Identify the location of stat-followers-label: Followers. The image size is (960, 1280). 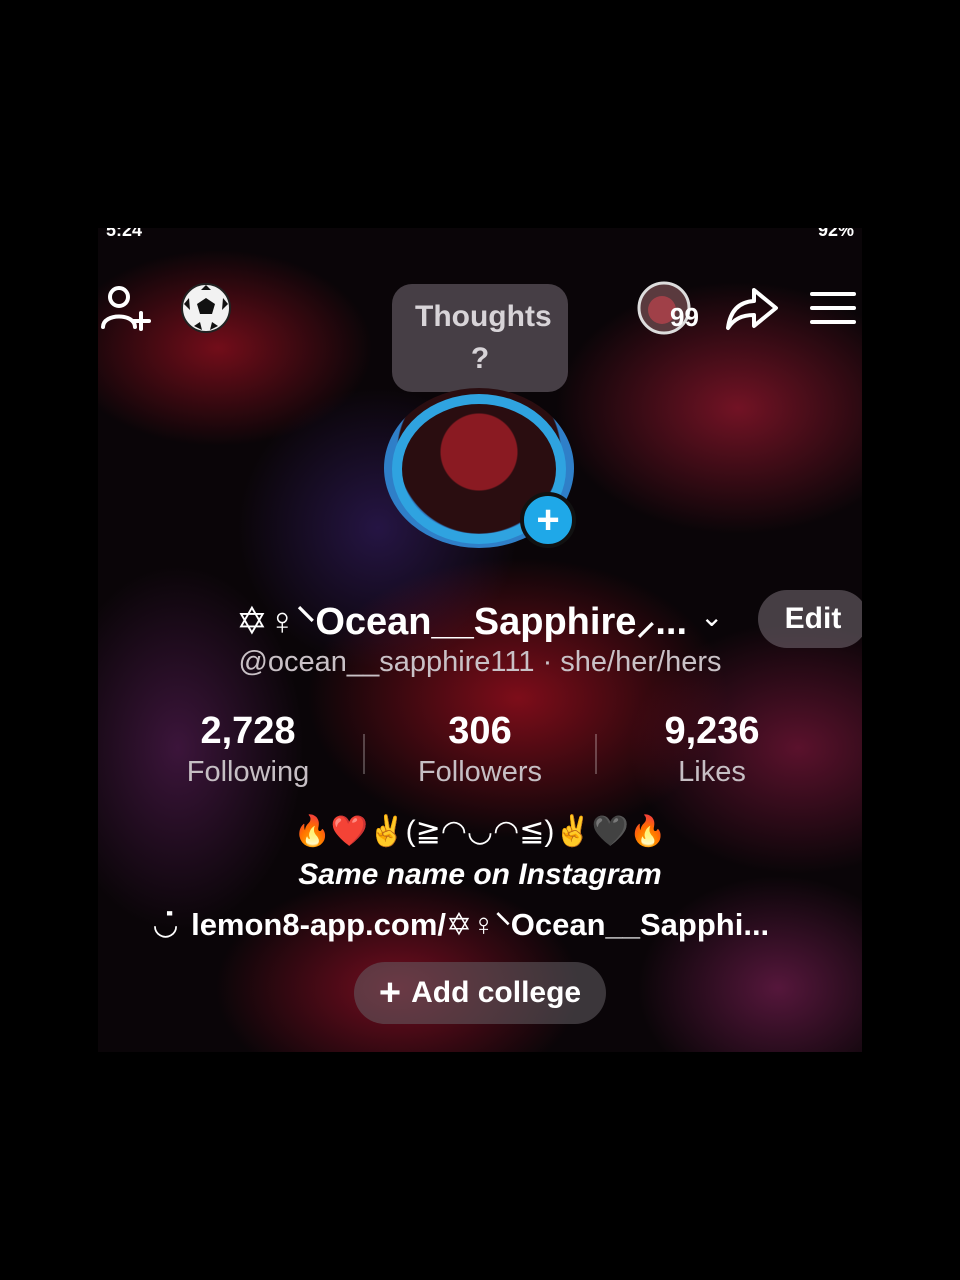
(480, 772).